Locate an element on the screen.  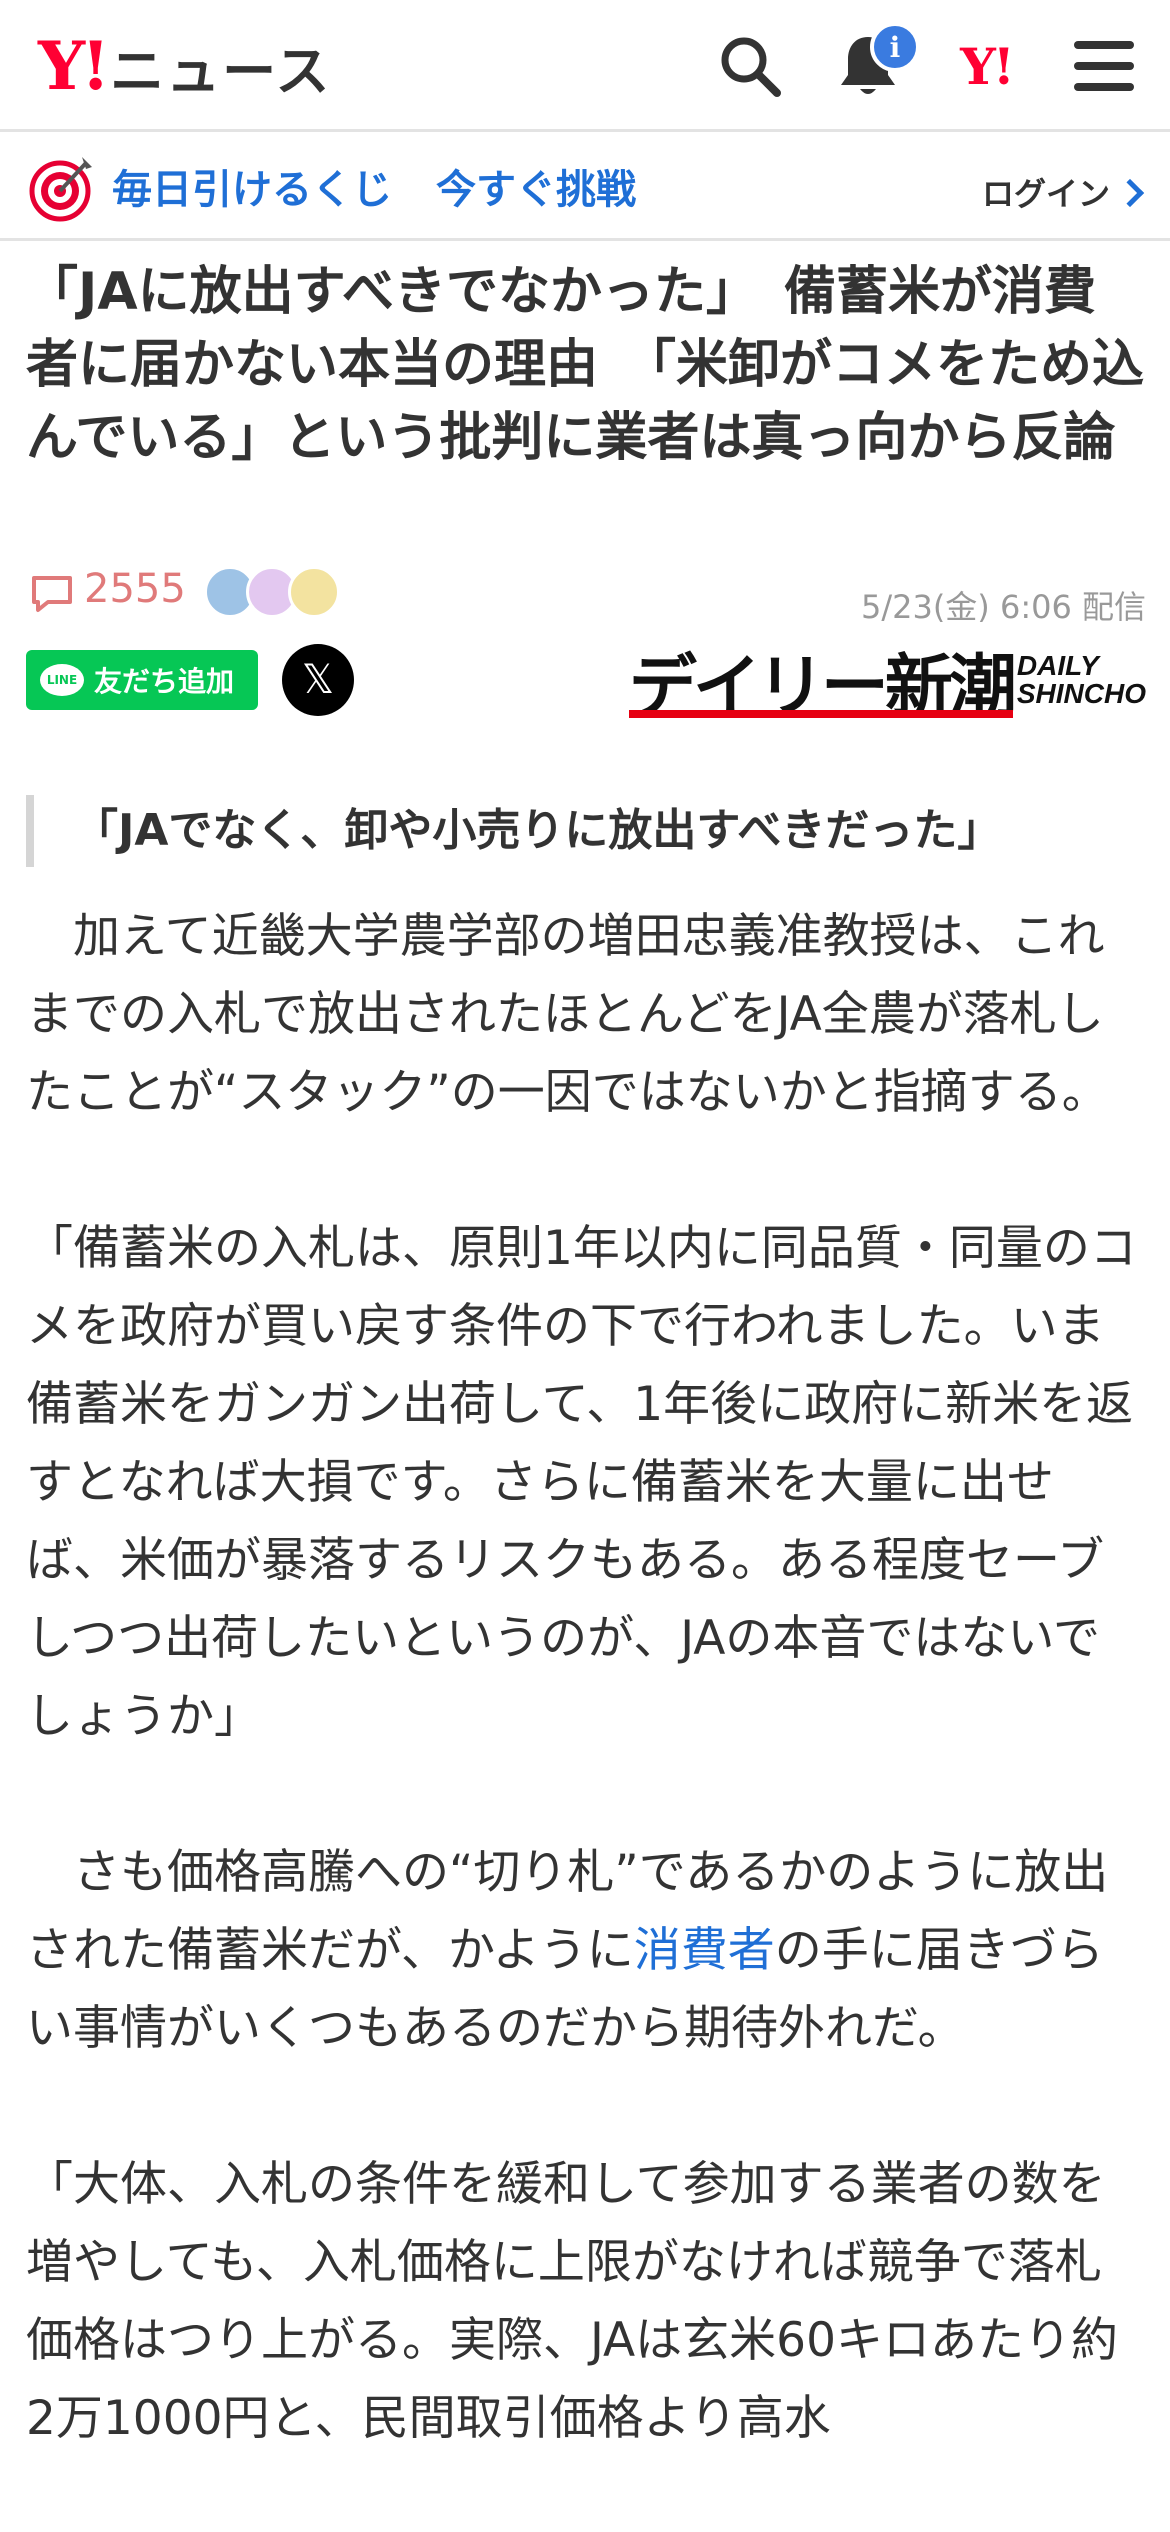
publisher-en-line: SHINCHO is located at coordinates (1081, 693).